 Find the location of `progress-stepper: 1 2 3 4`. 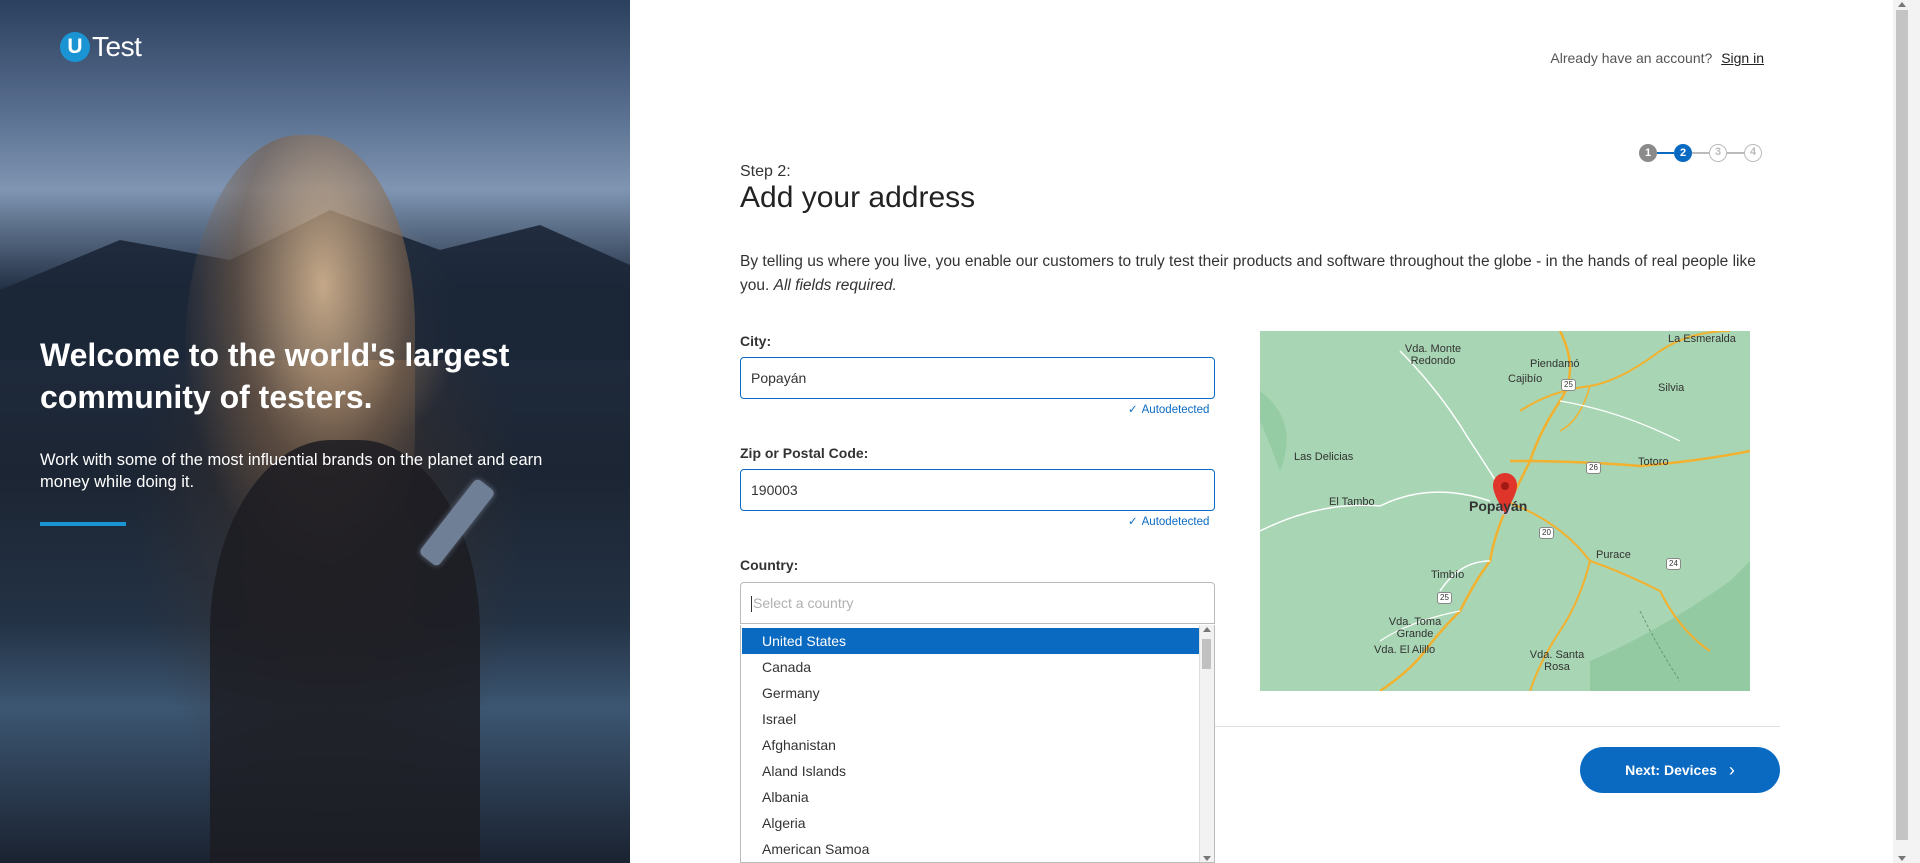

progress-stepper: 1 2 3 4 is located at coordinates (1700, 153).